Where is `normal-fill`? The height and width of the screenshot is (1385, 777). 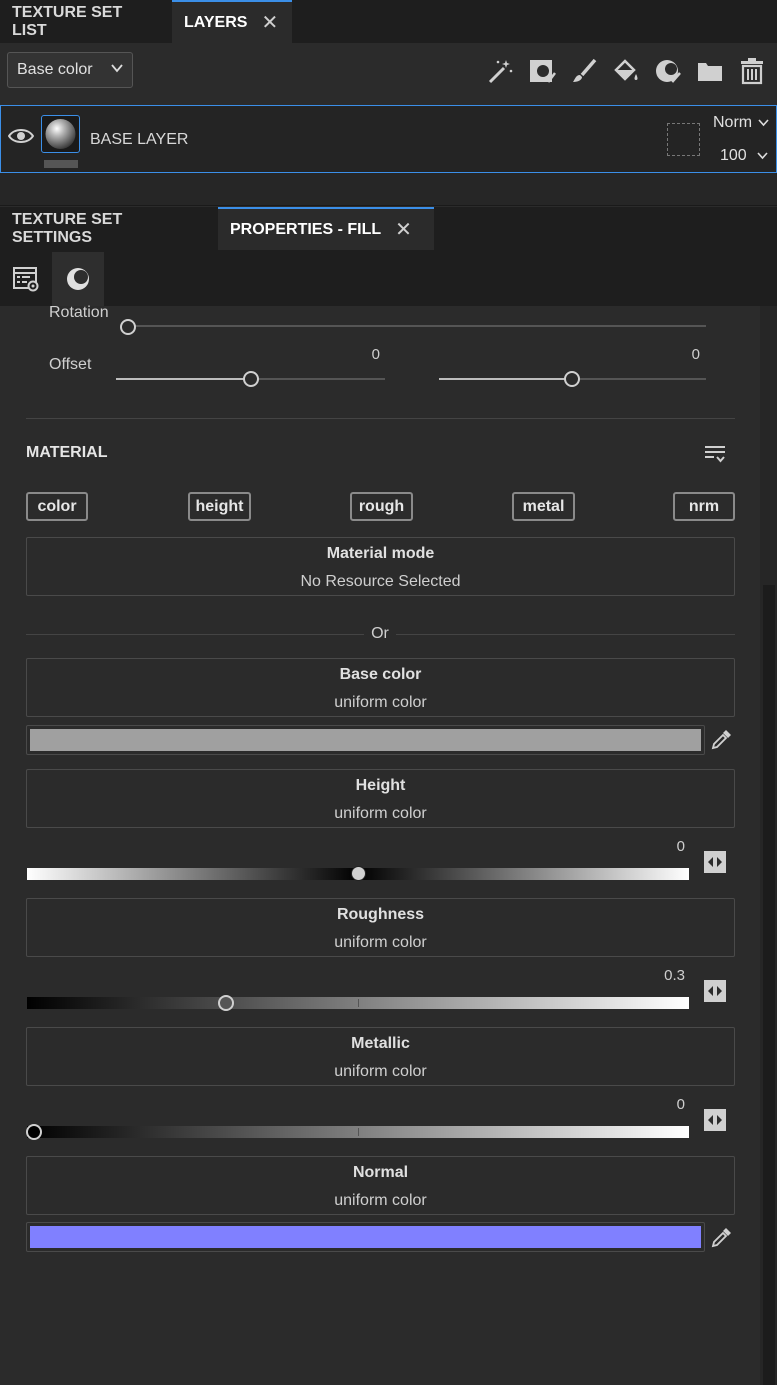 normal-fill is located at coordinates (365, 1237).